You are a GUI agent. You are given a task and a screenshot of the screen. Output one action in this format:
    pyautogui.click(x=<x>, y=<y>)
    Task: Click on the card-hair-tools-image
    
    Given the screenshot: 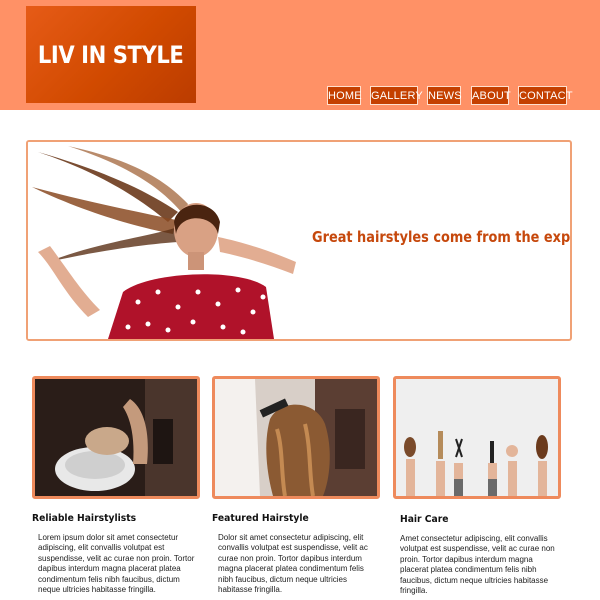 What is the action you would take?
    pyautogui.click(x=477, y=437)
    